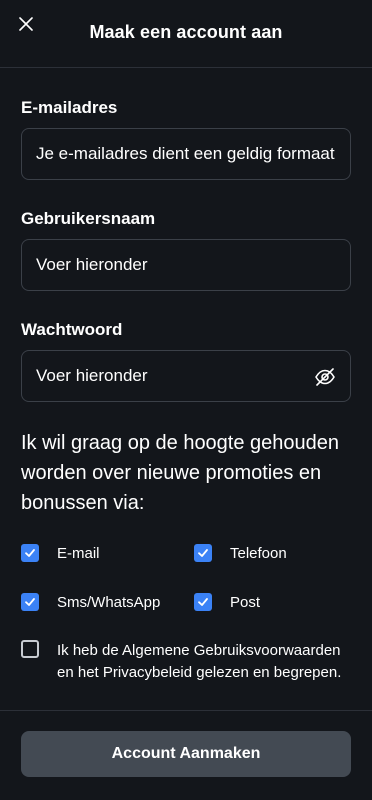 This screenshot has height=800, width=372. Describe the element at coordinates (245, 602) in the screenshot. I see `option-label: Post` at that location.